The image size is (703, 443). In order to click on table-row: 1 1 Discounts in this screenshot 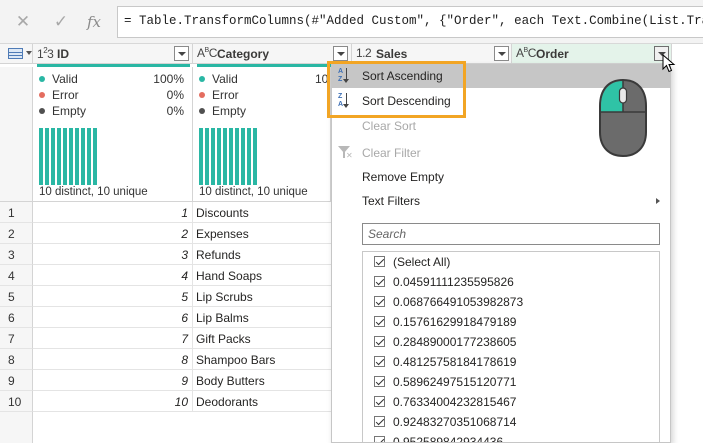, I will do `click(168, 212)`.